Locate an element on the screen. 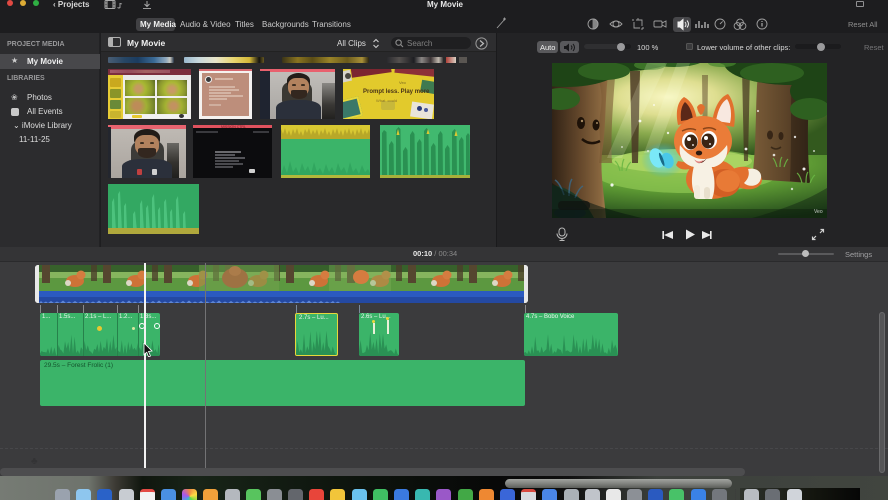  svg-text: Veo is located at coordinates (818, 212).